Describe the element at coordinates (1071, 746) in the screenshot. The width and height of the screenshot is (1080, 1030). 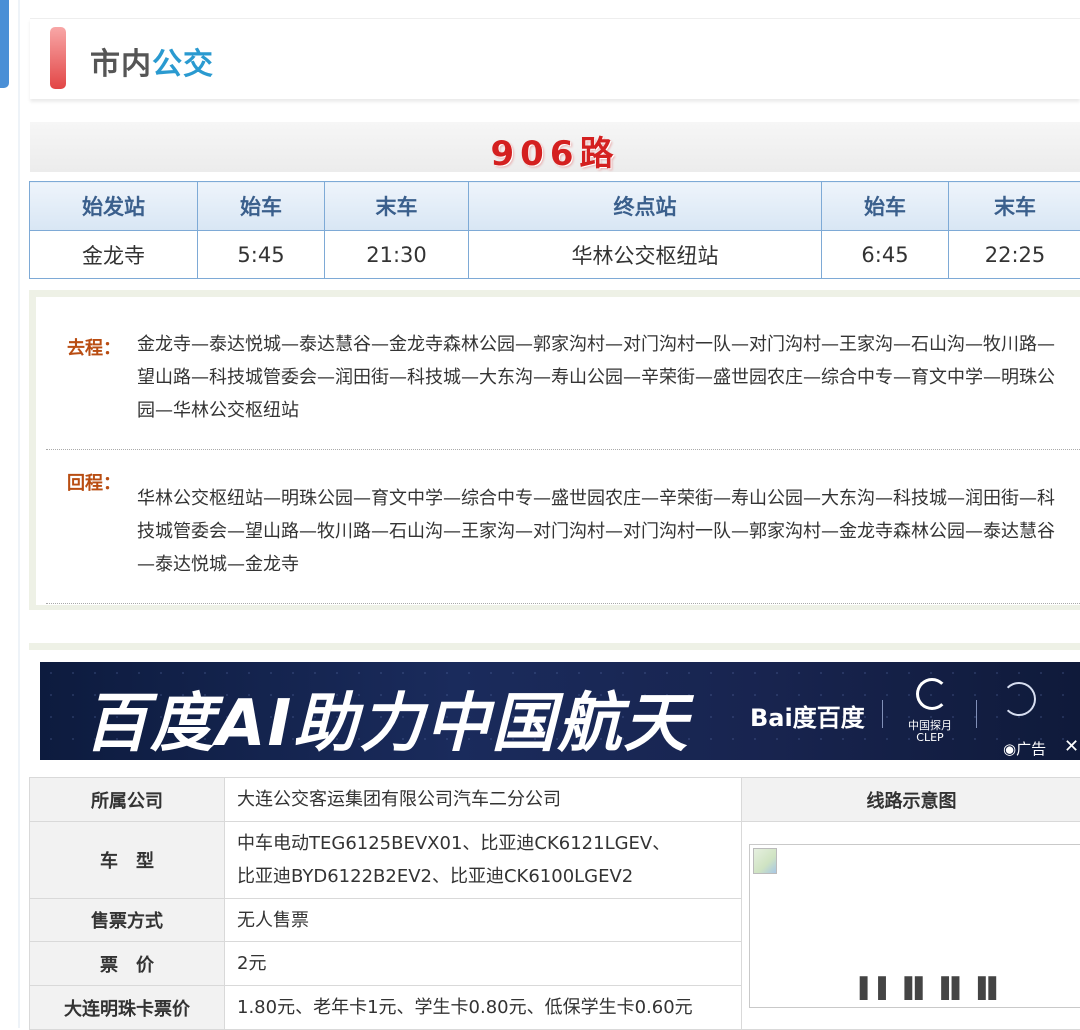
I see `close-icon: ✕` at that location.